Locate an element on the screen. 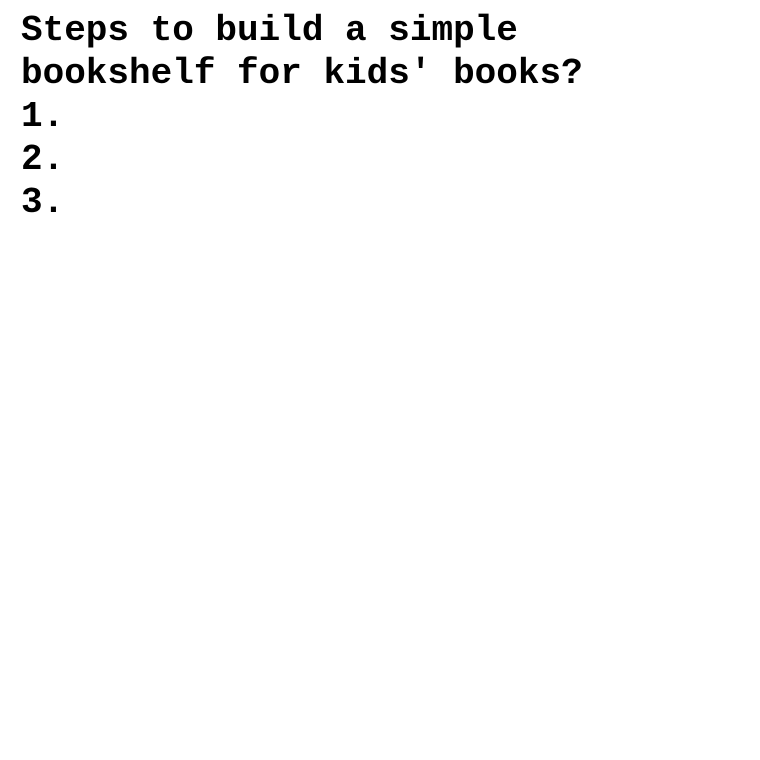 The image size is (760, 760). question-line-1: Steps to build a simple is located at coordinates (269, 30).